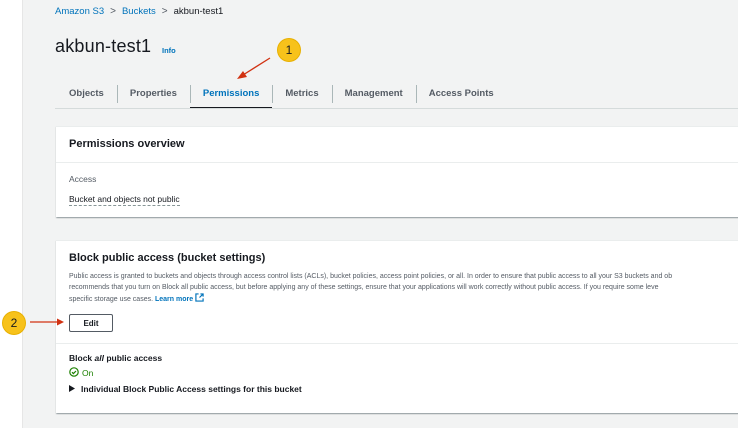  Describe the element at coordinates (289, 50) in the screenshot. I see `callout-badge-1: 1` at that location.